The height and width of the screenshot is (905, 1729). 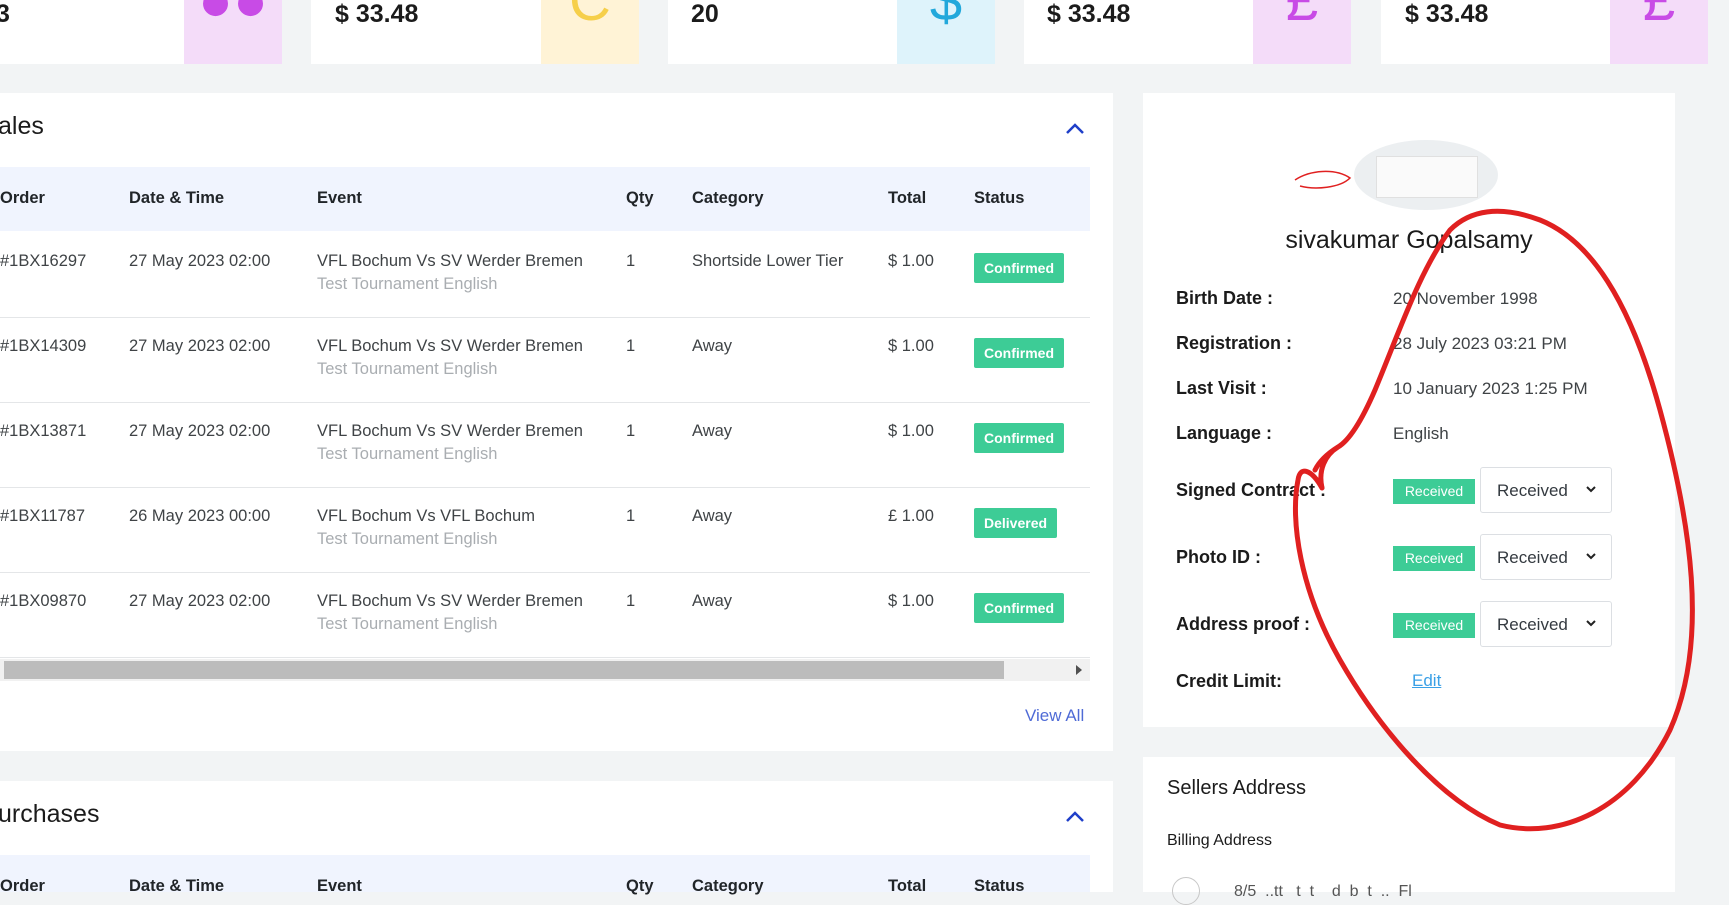 I want to click on col-status: Status, so click(x=999, y=198).